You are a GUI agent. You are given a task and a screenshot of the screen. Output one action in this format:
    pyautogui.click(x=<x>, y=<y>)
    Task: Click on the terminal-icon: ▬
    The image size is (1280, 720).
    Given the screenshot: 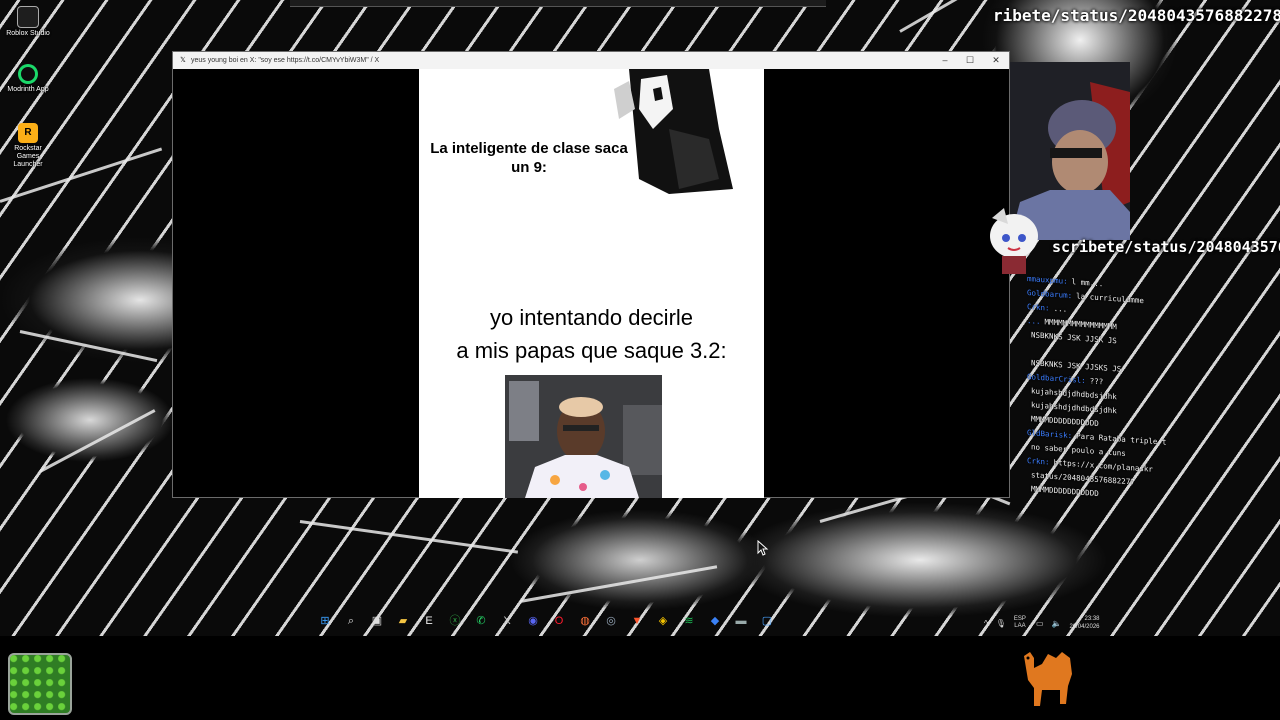 What is the action you would take?
    pyautogui.click(x=741, y=621)
    